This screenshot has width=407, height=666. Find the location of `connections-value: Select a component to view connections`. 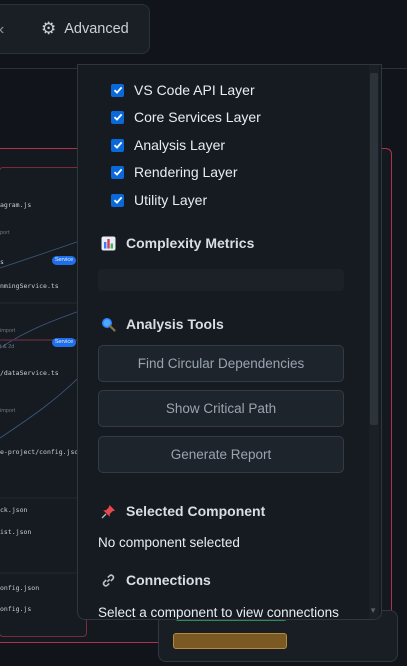

connections-value: Select a component to view connections is located at coordinates (218, 612).